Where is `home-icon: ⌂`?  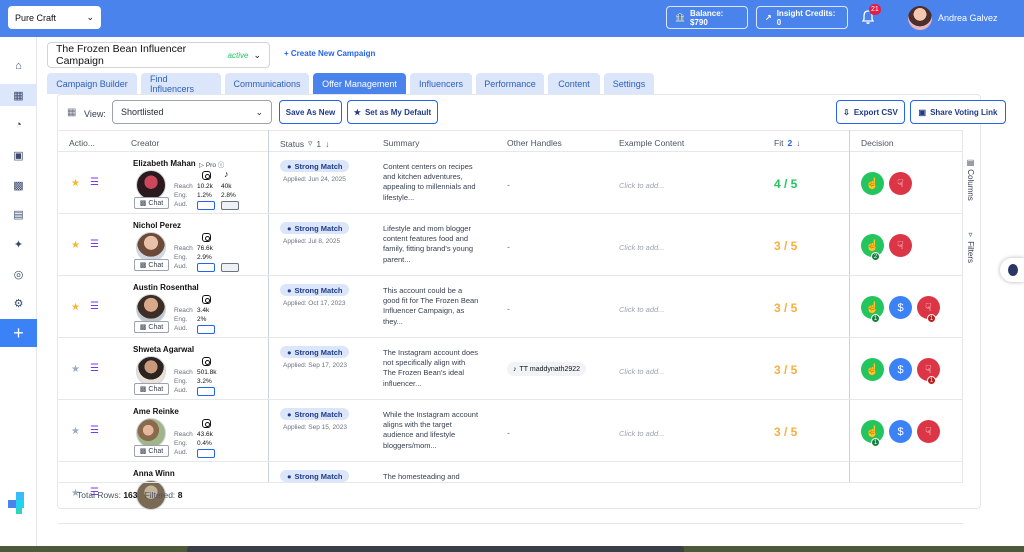 home-icon: ⌂ is located at coordinates (18, 66).